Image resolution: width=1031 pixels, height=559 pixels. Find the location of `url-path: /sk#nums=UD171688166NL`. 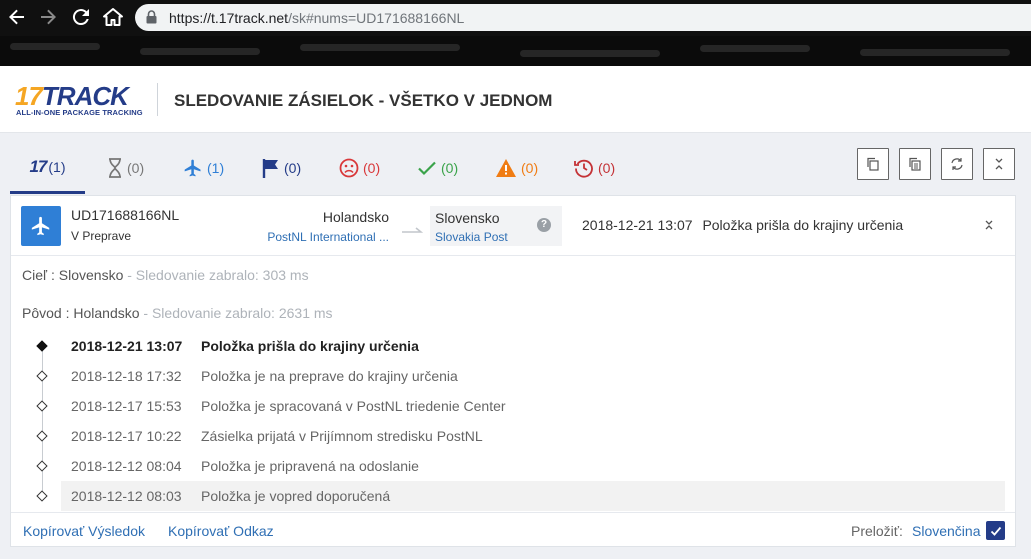

url-path: /sk#nums=UD171688166NL is located at coordinates (376, 18).